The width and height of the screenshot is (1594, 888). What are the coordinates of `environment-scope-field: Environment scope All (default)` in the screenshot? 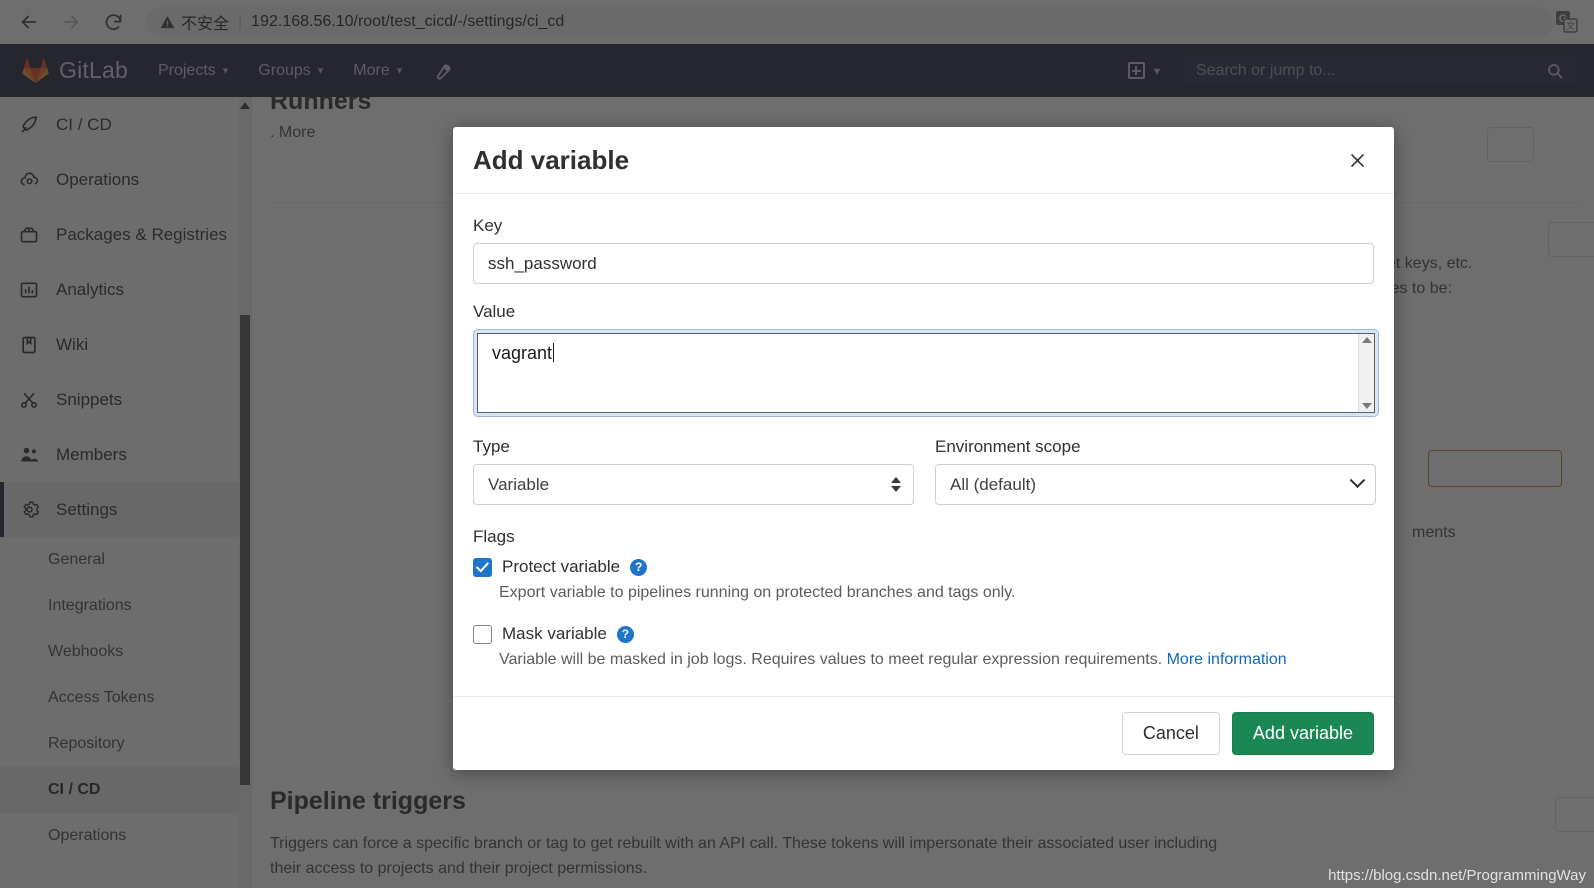 It's located at (1155, 471).